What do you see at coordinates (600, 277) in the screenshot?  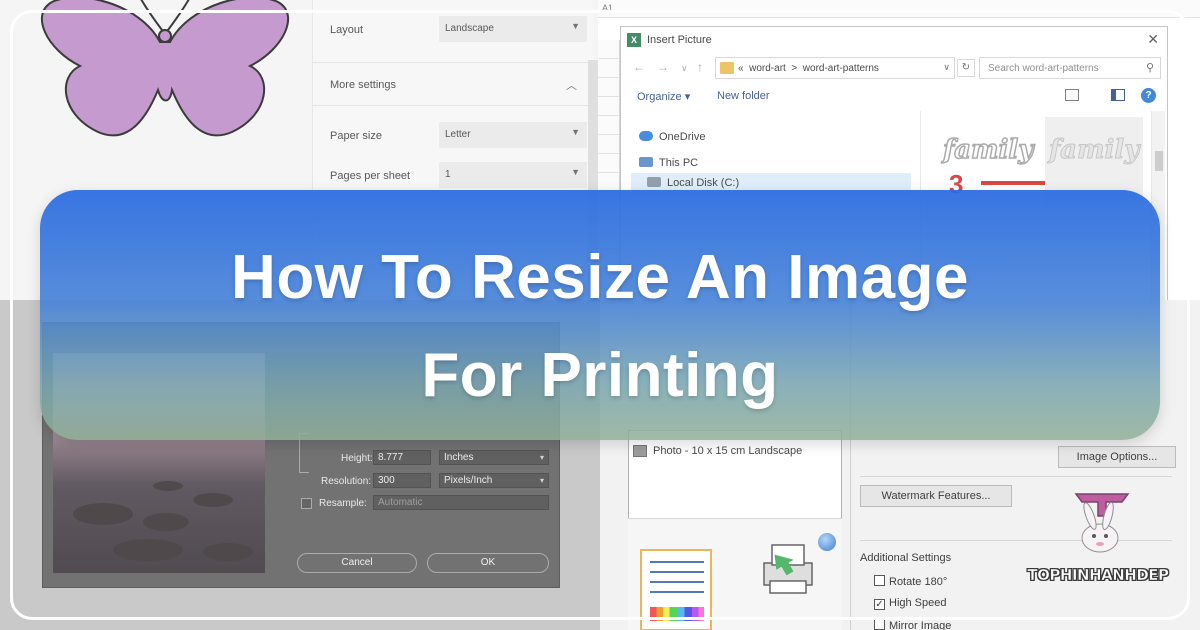 I see `title-line-1: How To Resize An Image` at bounding box center [600, 277].